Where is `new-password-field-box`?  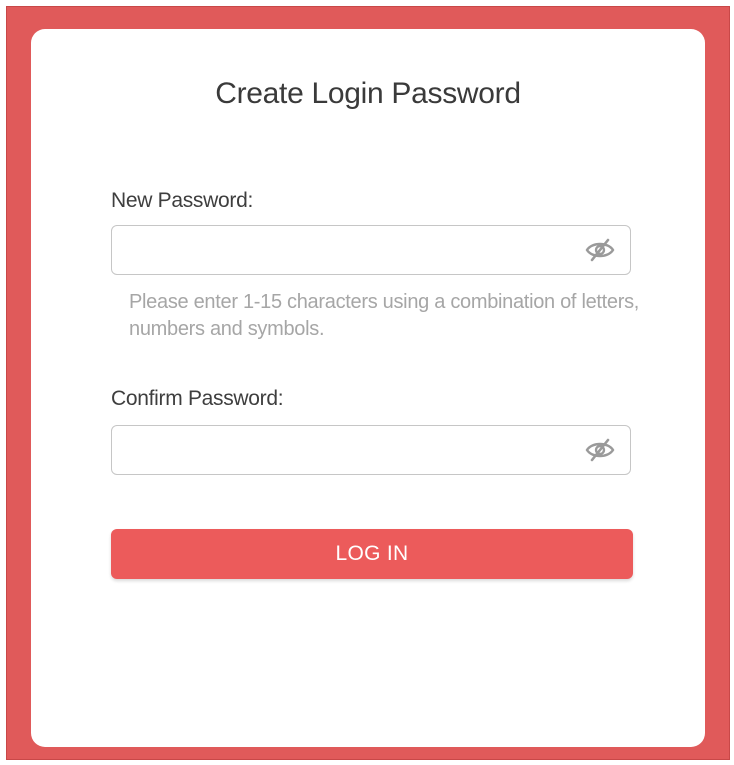
new-password-field-box is located at coordinates (371, 250).